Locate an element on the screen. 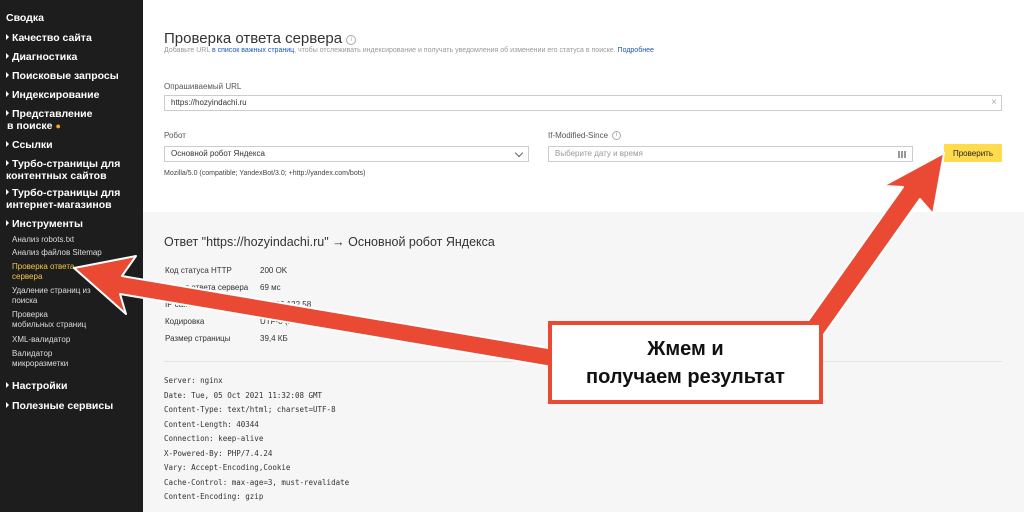 This screenshot has width=1024, height=512. sidebar-item-summary: Сводка is located at coordinates (25, 18).